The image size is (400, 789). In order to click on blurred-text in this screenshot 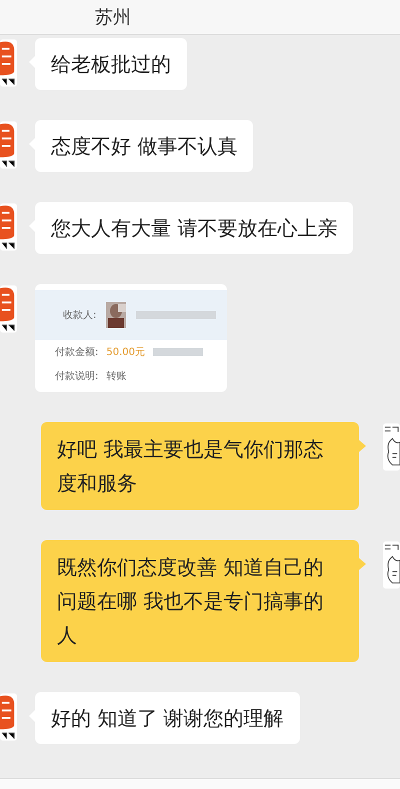, I will do `click(178, 352)`.